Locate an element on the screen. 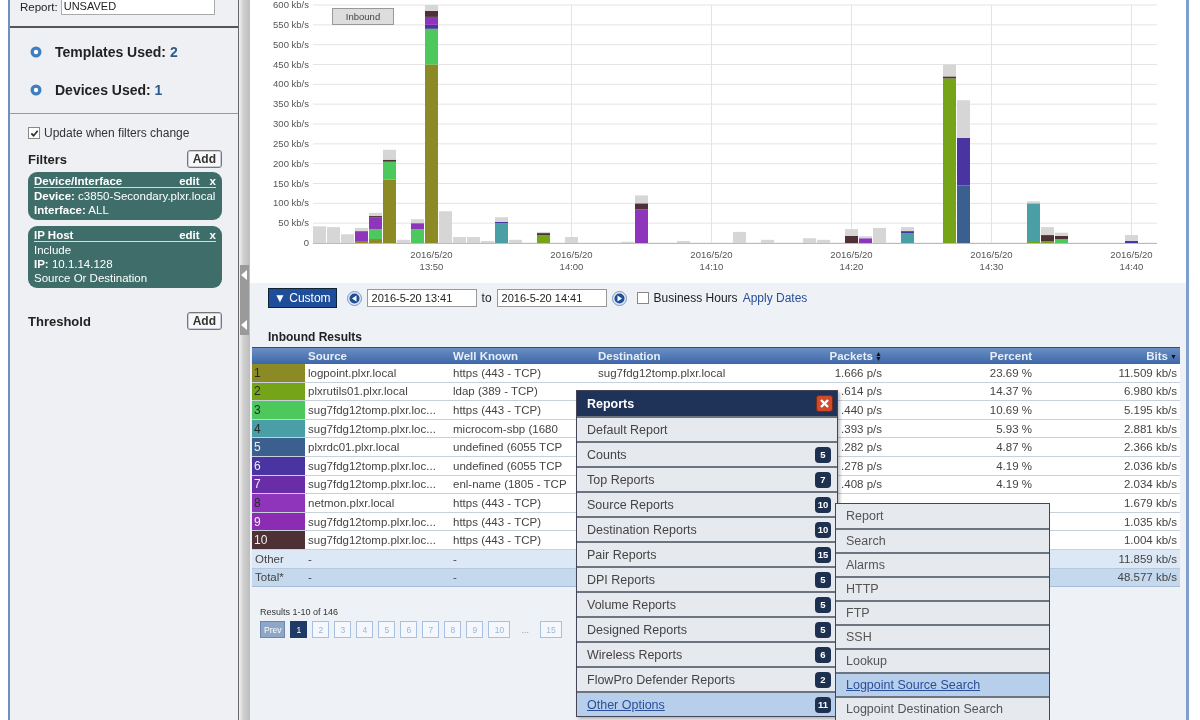 This screenshot has width=1200, height=720. table-cell: 4.19 % is located at coordinates (1014, 484).